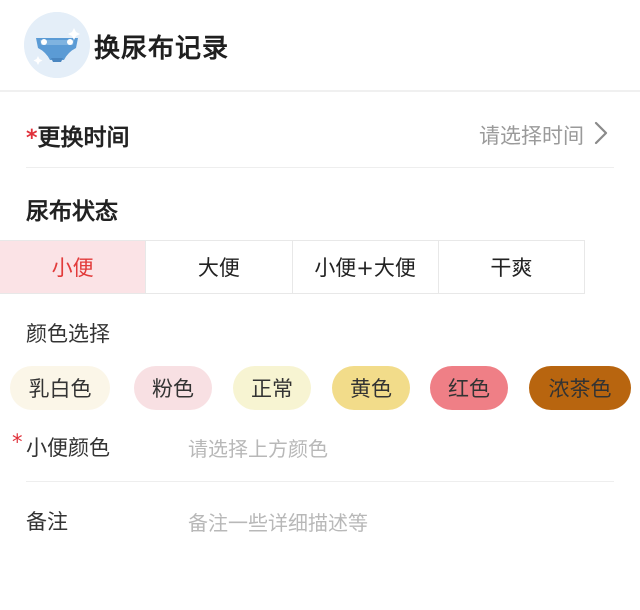 The width and height of the screenshot is (640, 610). Describe the element at coordinates (57, 45) in the screenshot. I see `diaper-icon` at that location.